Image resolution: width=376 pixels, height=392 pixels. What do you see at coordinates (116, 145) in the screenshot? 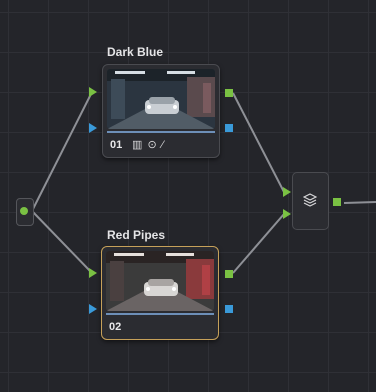
I see `node-number: 01` at bounding box center [116, 145].